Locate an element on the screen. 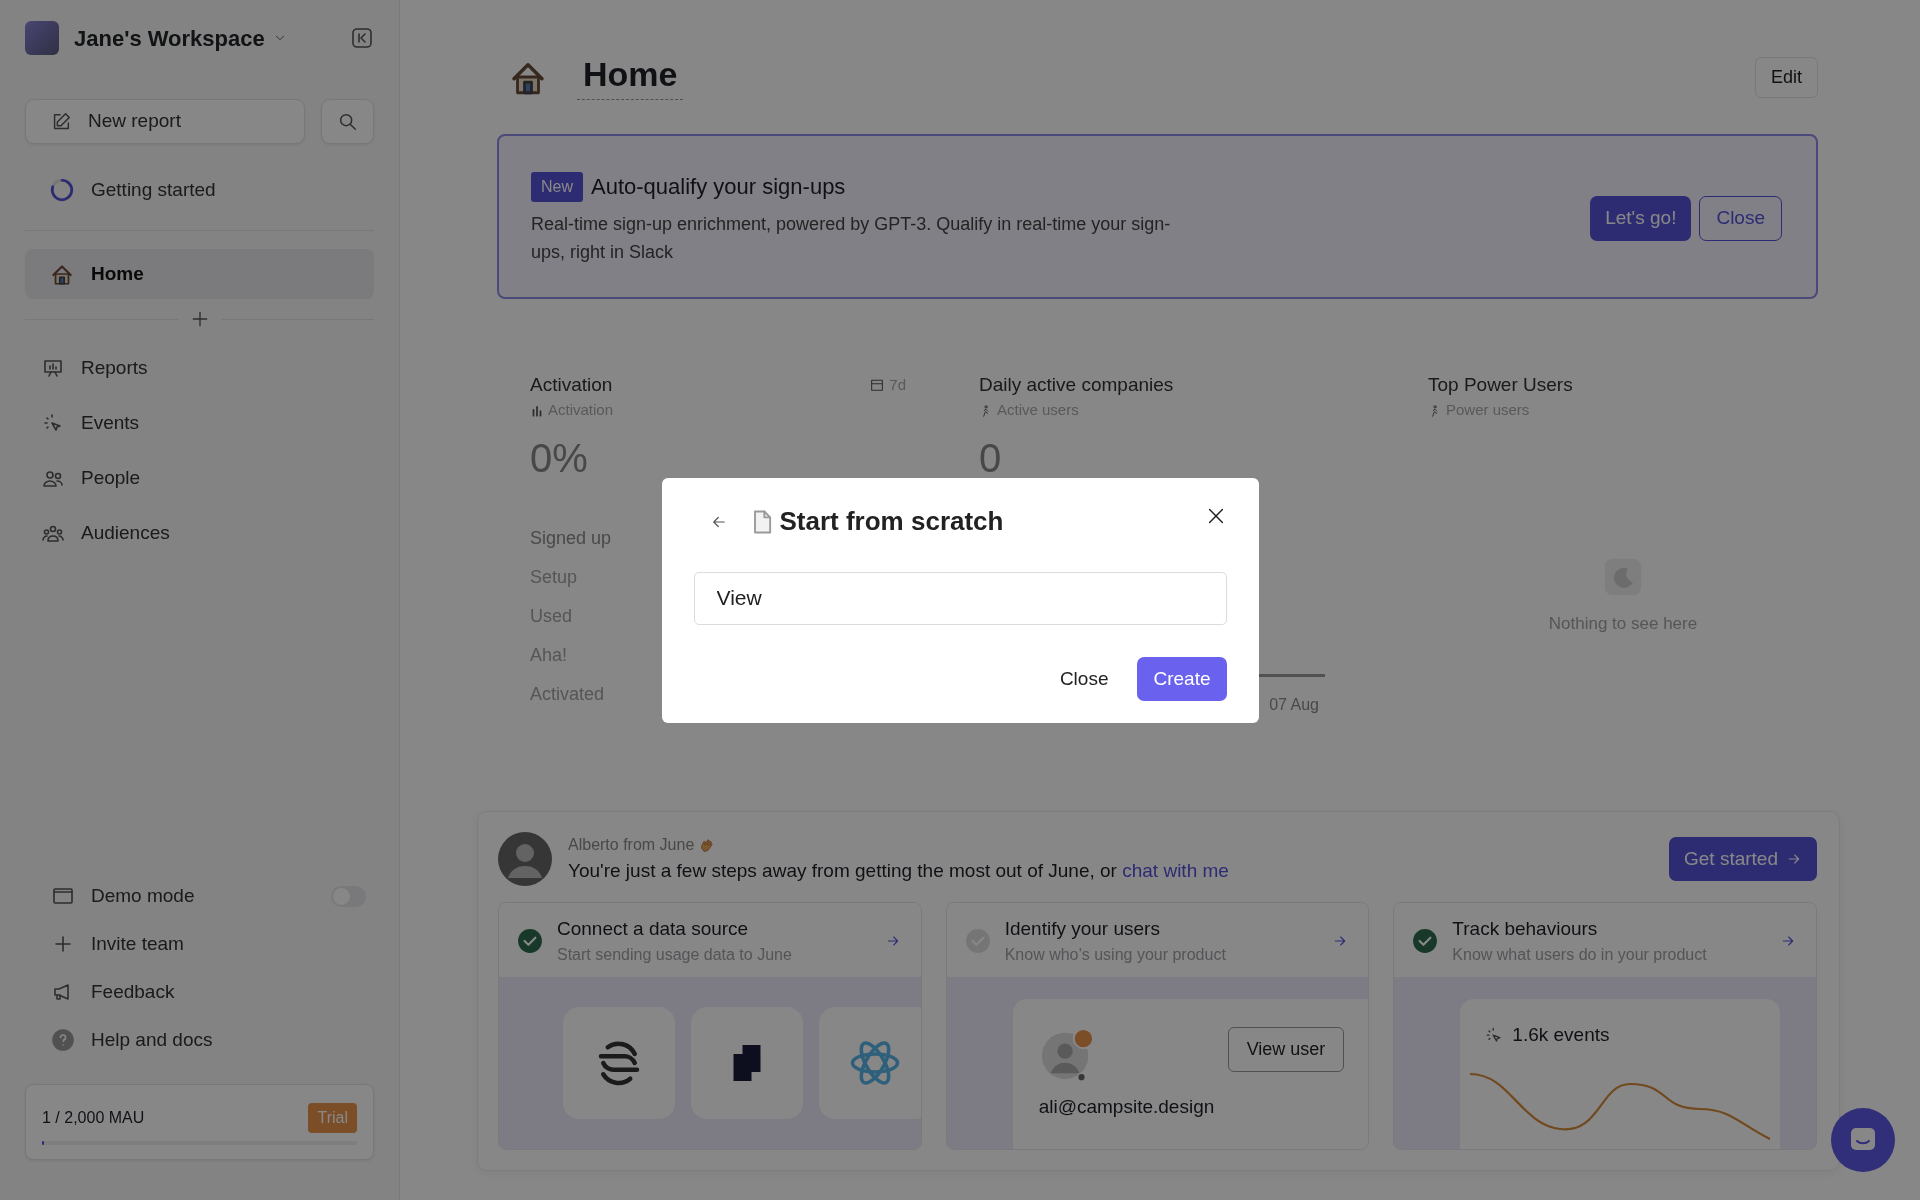 The image size is (1920, 1200). author-name: Alberto from June is located at coordinates (631, 844).